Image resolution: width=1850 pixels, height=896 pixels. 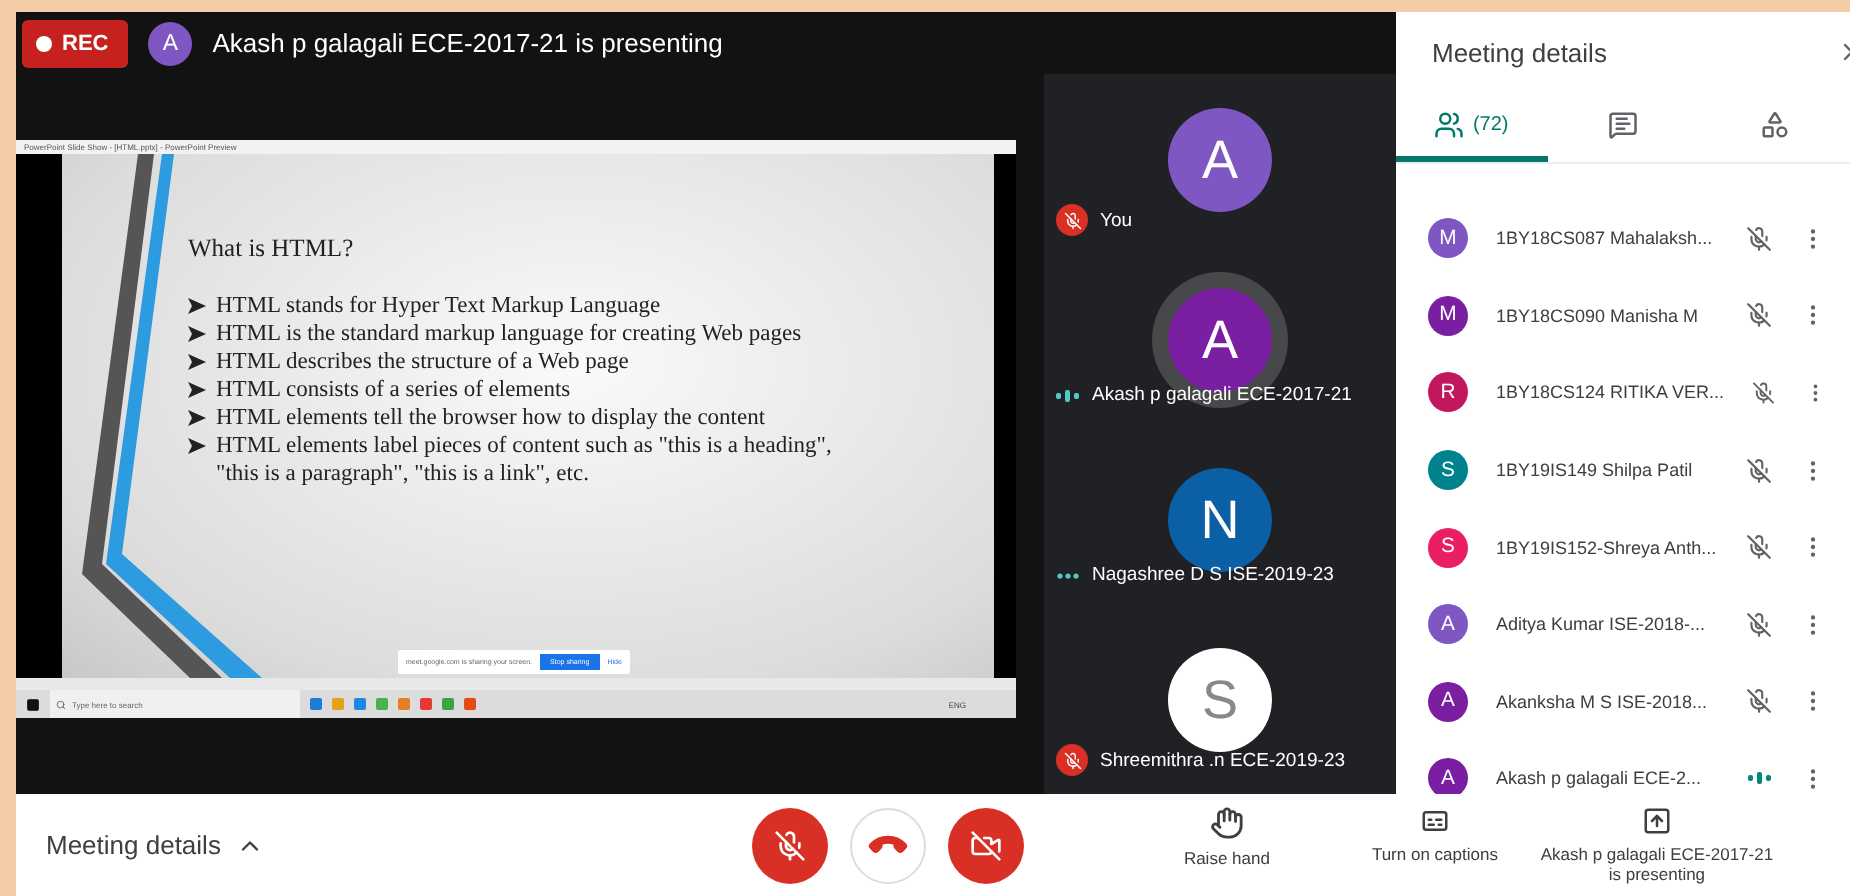 What do you see at coordinates (525, 460) in the screenshot?
I see `slide-bullet-text: HTML elements label pieces of content such as "this is a heading", "this is a paragraph", "this is a link", etc.` at bounding box center [525, 460].